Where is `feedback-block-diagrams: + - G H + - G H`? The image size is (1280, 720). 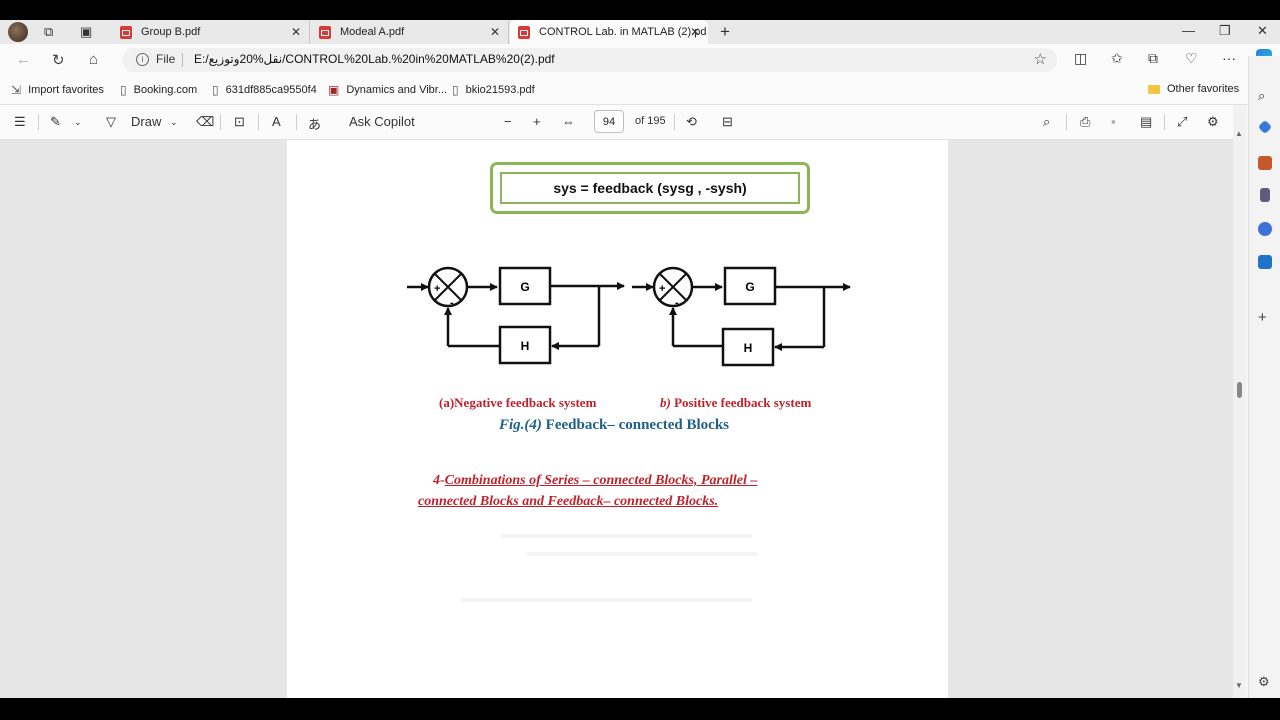 feedback-block-diagrams: + - G H + - G H is located at coordinates (629, 316).